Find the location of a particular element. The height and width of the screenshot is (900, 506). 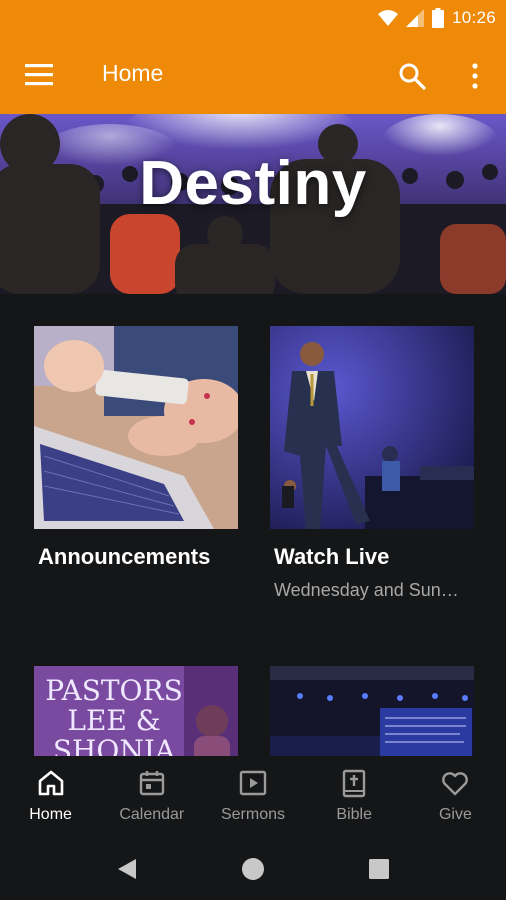

wifi-icon is located at coordinates (387, 18).